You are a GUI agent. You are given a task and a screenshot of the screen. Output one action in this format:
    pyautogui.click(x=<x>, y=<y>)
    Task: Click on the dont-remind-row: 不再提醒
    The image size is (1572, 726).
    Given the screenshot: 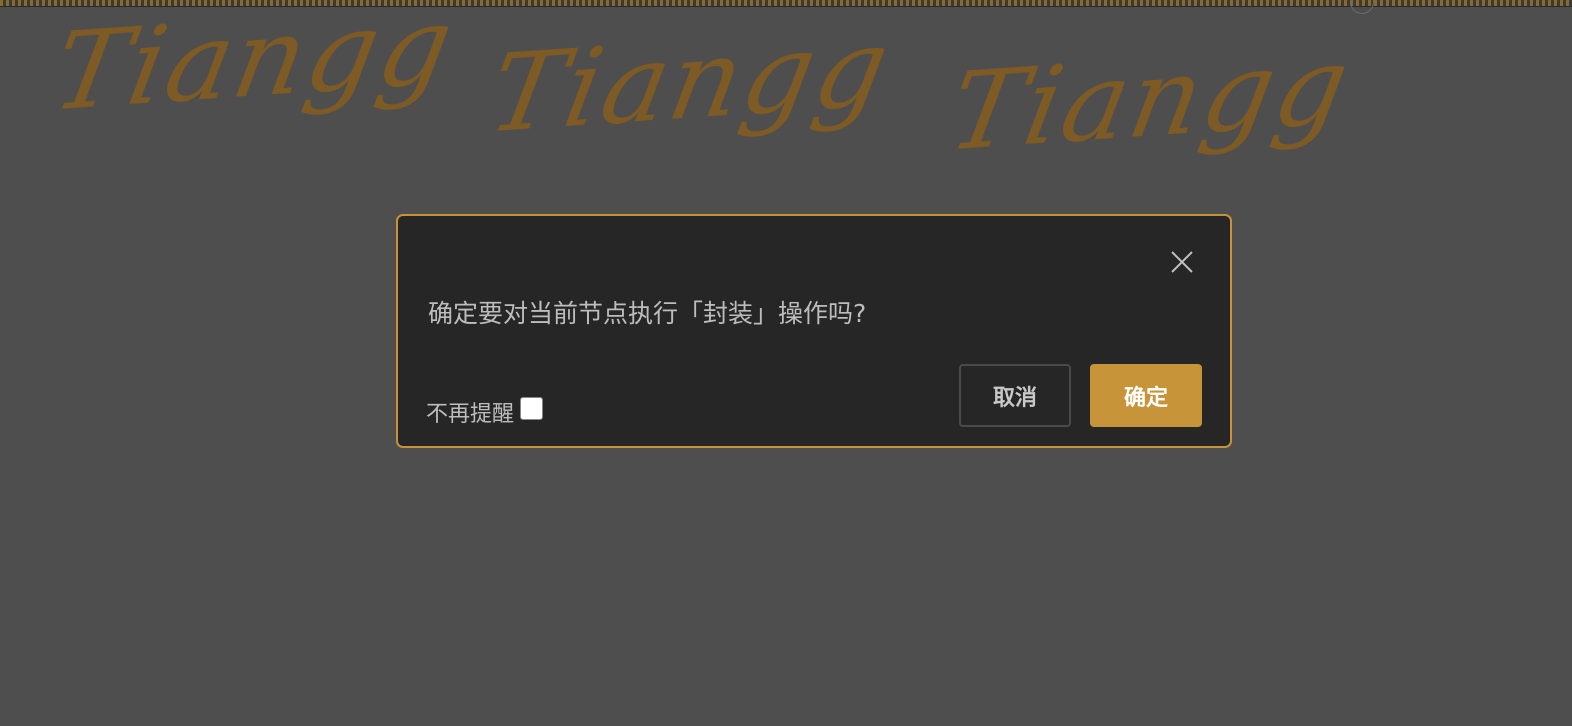 What is the action you would take?
    pyautogui.click(x=485, y=412)
    